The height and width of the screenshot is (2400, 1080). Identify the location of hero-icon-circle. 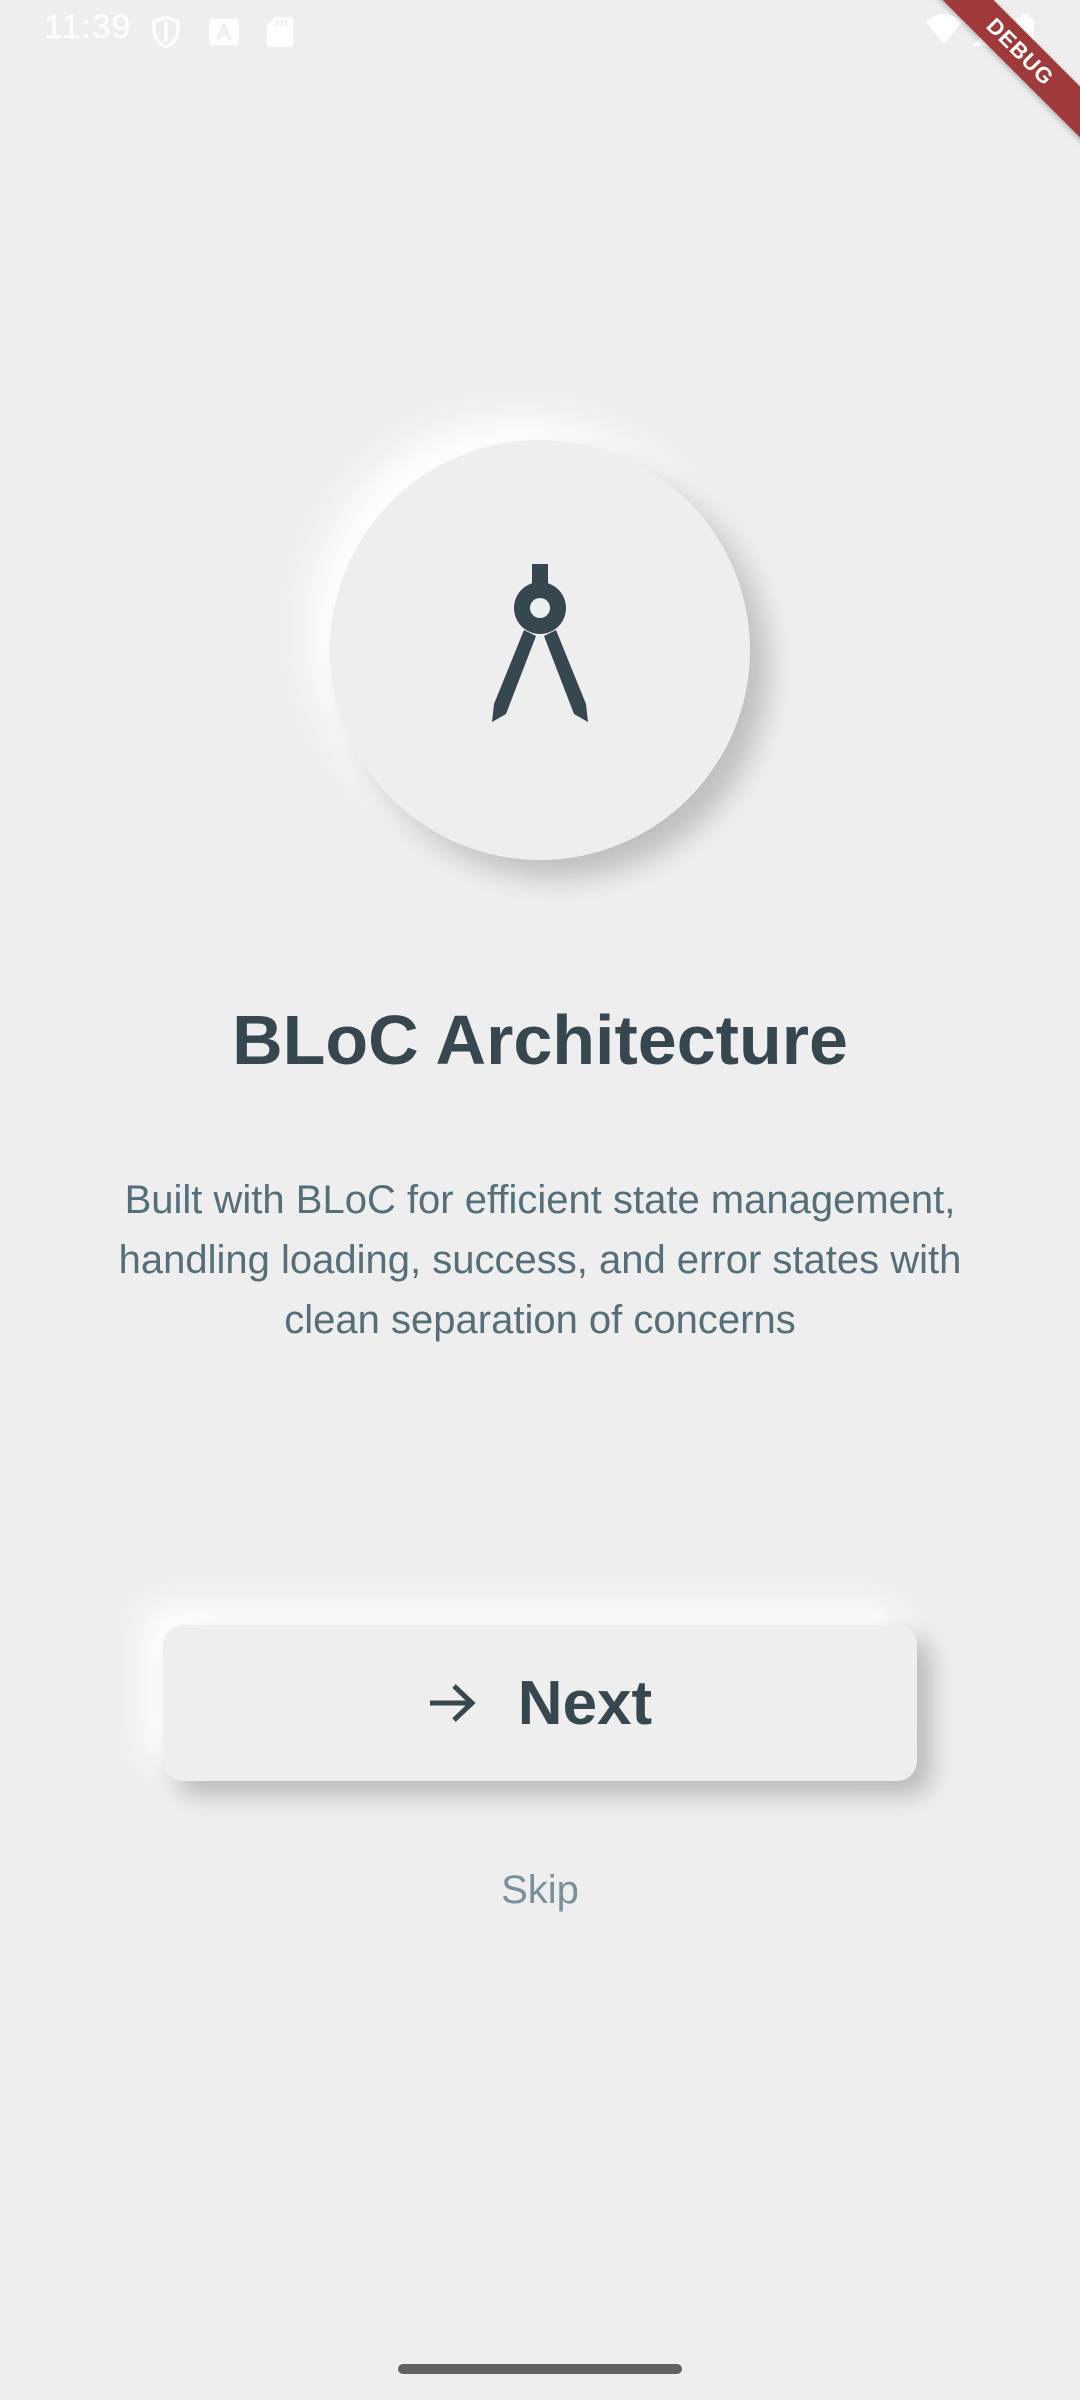
(540, 650).